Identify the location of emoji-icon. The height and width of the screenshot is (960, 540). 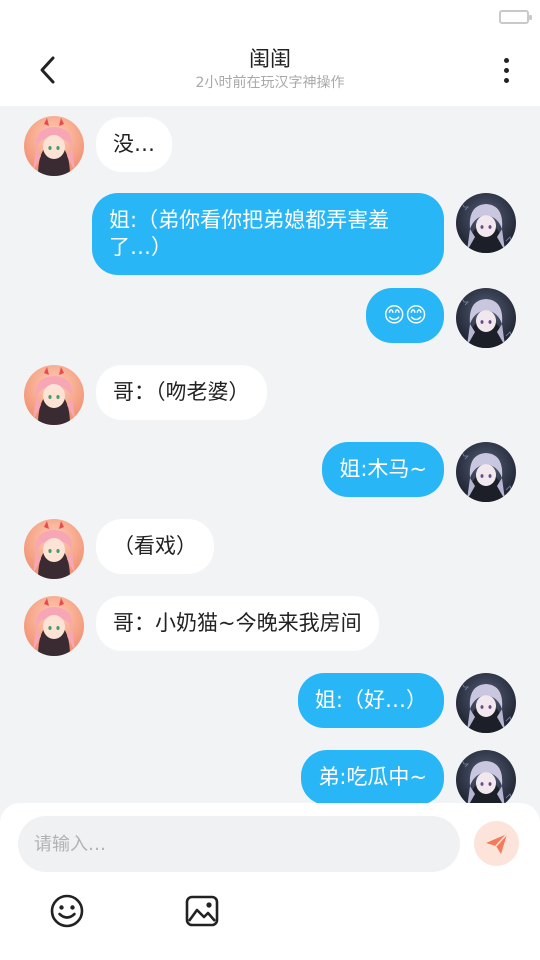
(67, 911).